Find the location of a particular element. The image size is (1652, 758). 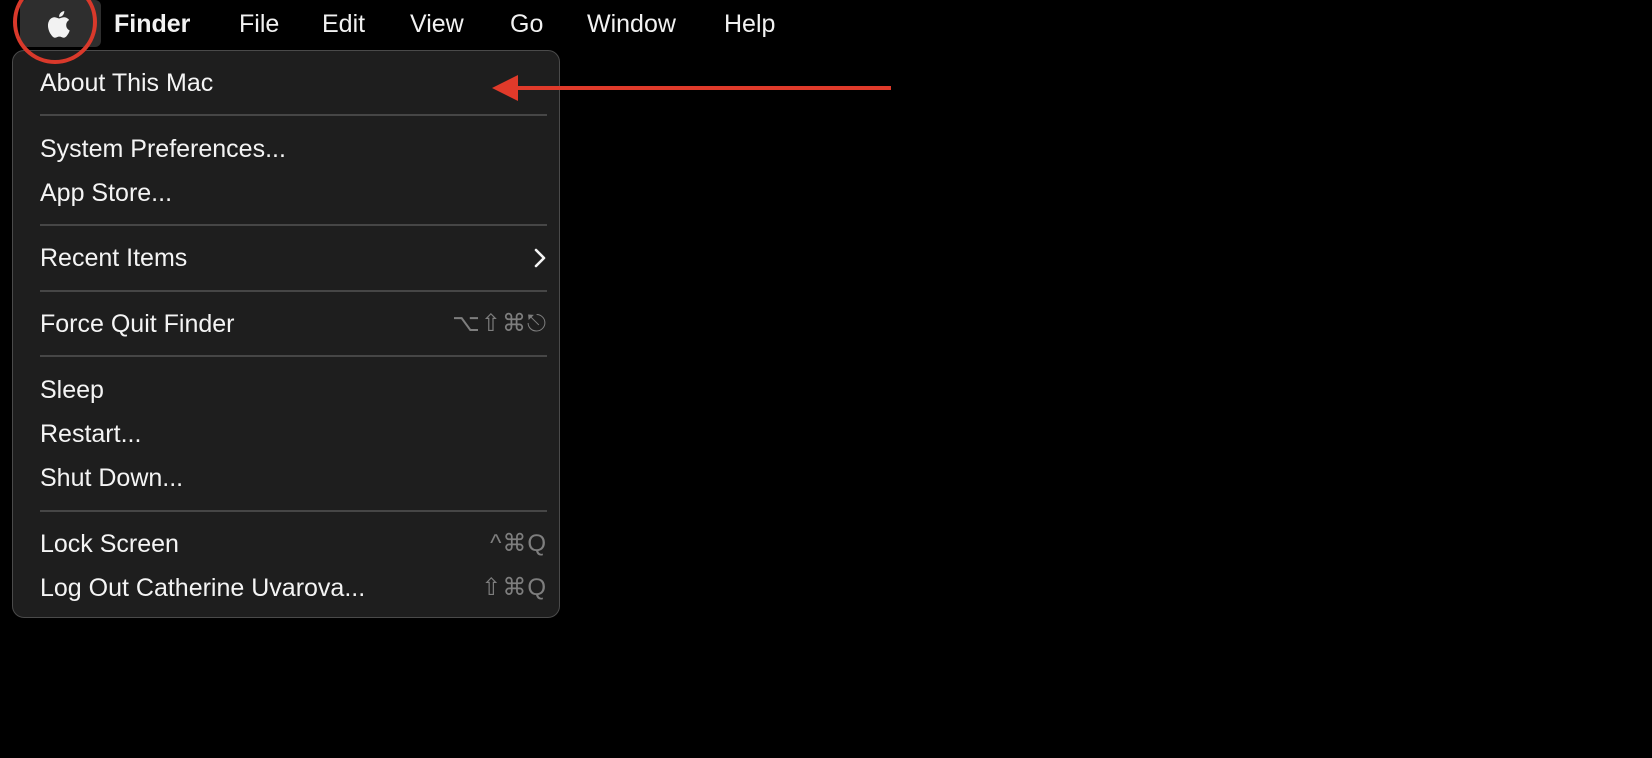

red-arrow-annotation is located at coordinates (691, 88).